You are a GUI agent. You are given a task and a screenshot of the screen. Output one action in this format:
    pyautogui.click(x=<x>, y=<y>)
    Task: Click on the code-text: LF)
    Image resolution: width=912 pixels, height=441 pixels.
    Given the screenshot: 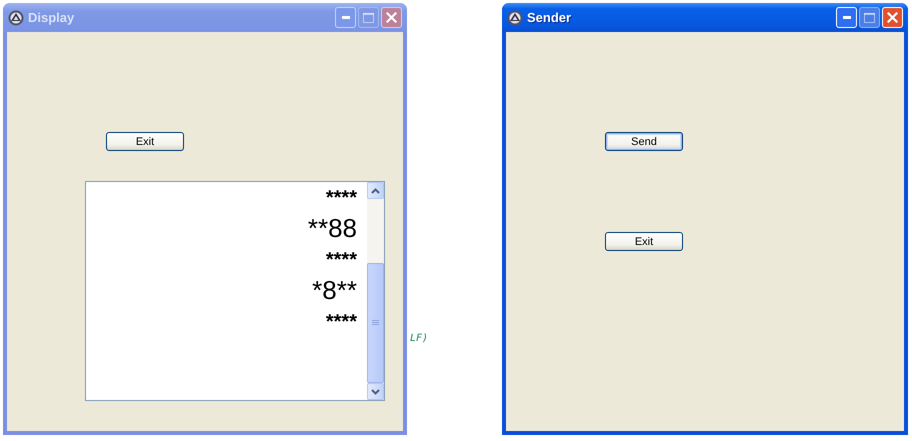 What is the action you would take?
    pyautogui.click(x=419, y=338)
    